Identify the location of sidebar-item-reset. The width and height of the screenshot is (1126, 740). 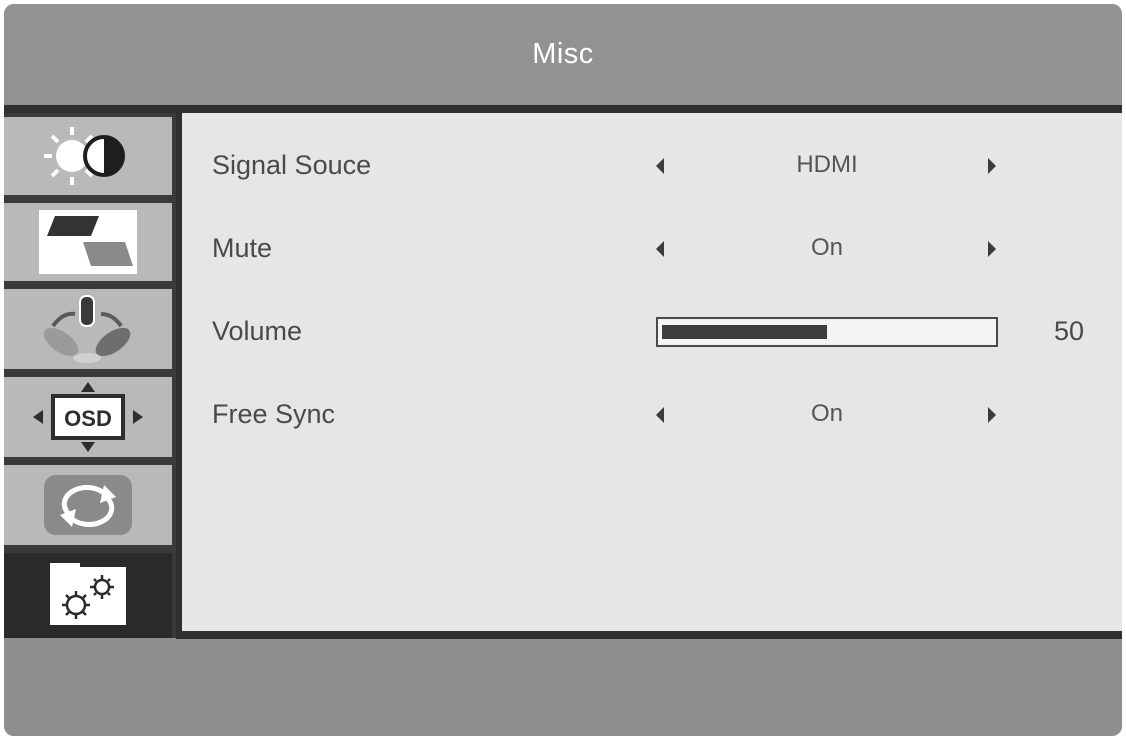
(88, 505).